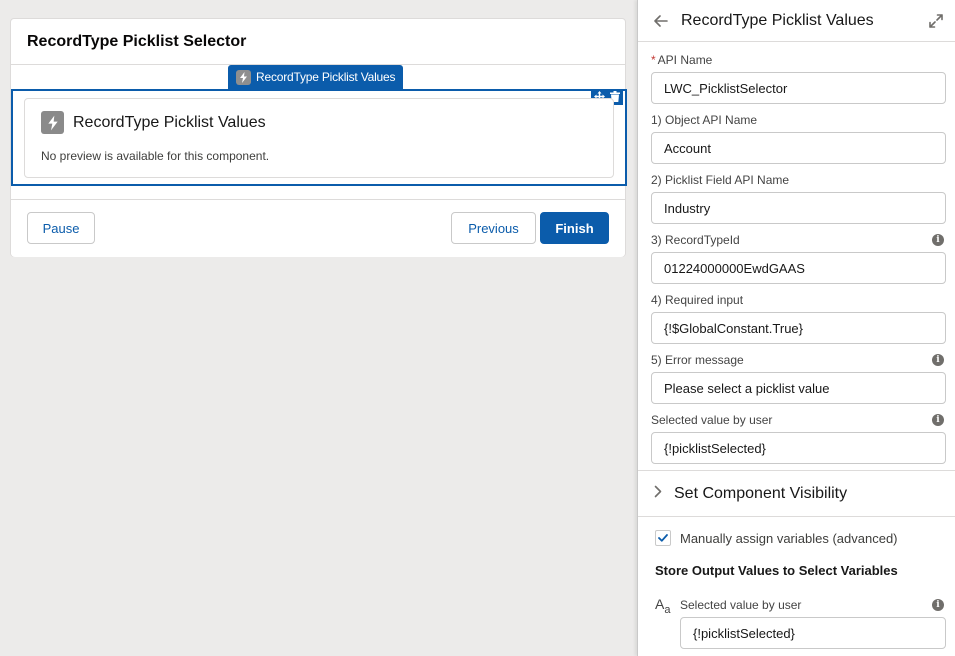 The width and height of the screenshot is (955, 656). I want to click on manual-assign-checkbox, so click(663, 538).